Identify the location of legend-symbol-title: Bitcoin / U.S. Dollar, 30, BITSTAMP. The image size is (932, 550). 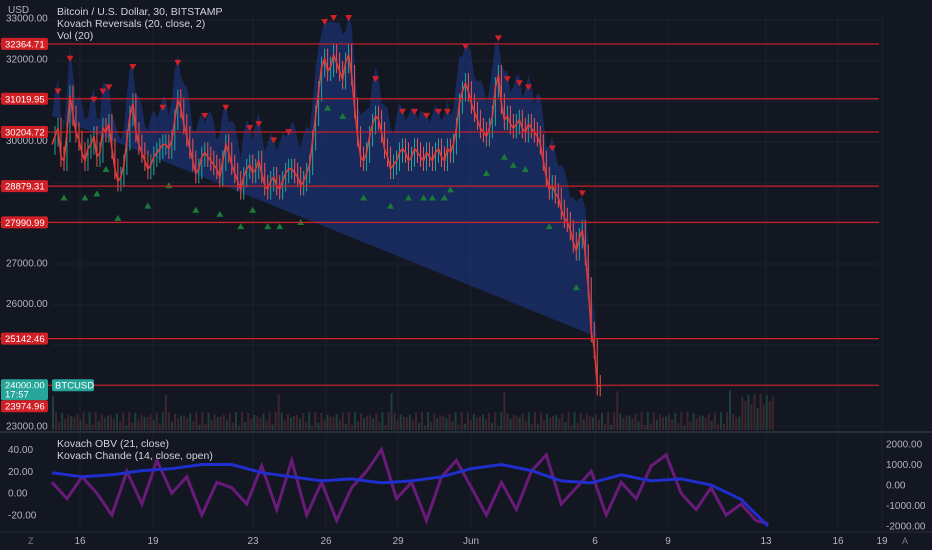
(140, 12).